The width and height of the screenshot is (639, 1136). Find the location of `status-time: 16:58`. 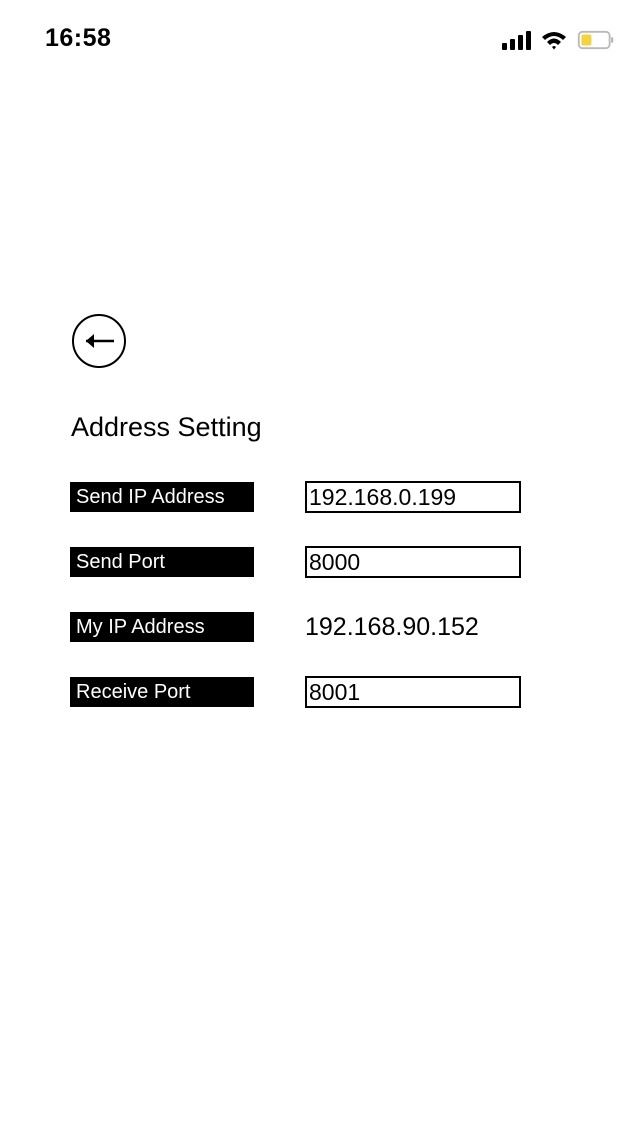

status-time: 16:58 is located at coordinates (78, 38).